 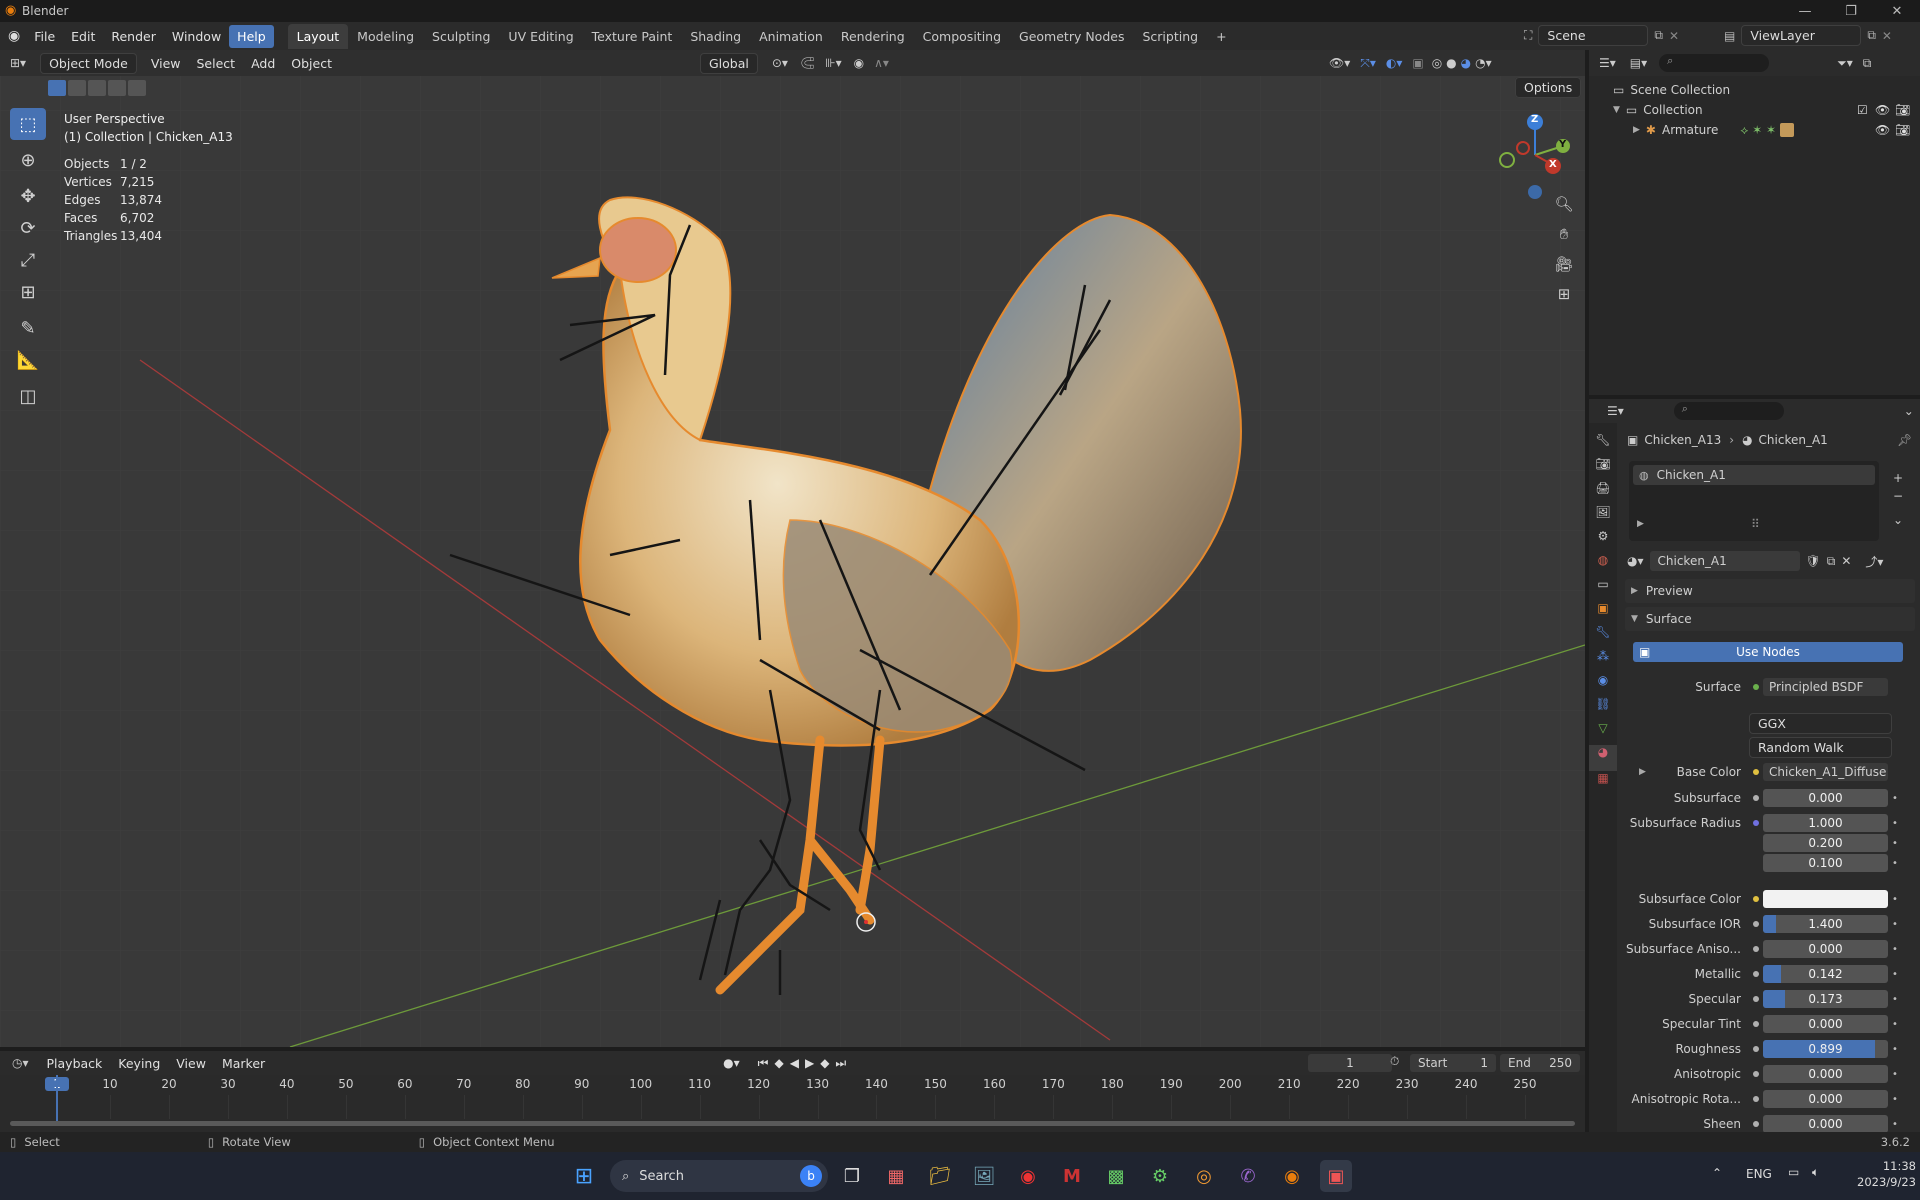 What do you see at coordinates (1603, 469) in the screenshot?
I see `render-tab-icon: 📷︎` at bounding box center [1603, 469].